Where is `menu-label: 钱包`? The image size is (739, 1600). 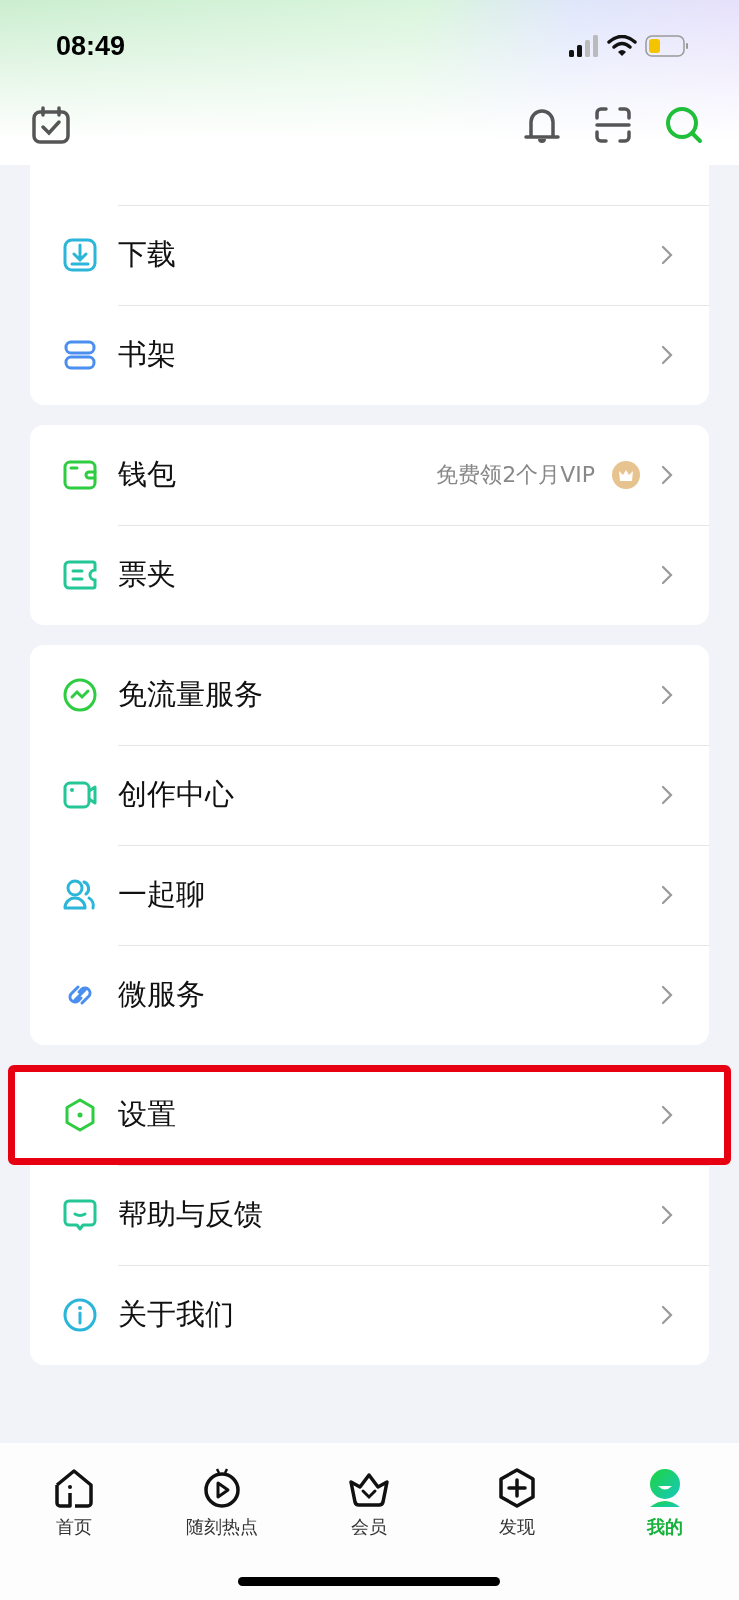 menu-label: 钱包 is located at coordinates (147, 474).